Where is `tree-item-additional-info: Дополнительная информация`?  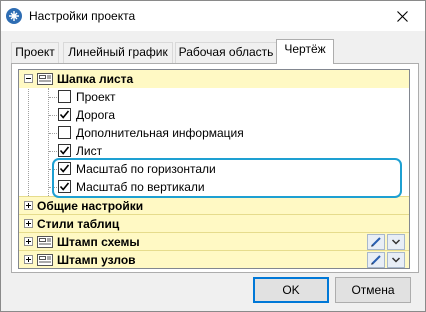 tree-item-additional-info: Дополнительная информация is located at coordinates (214, 133).